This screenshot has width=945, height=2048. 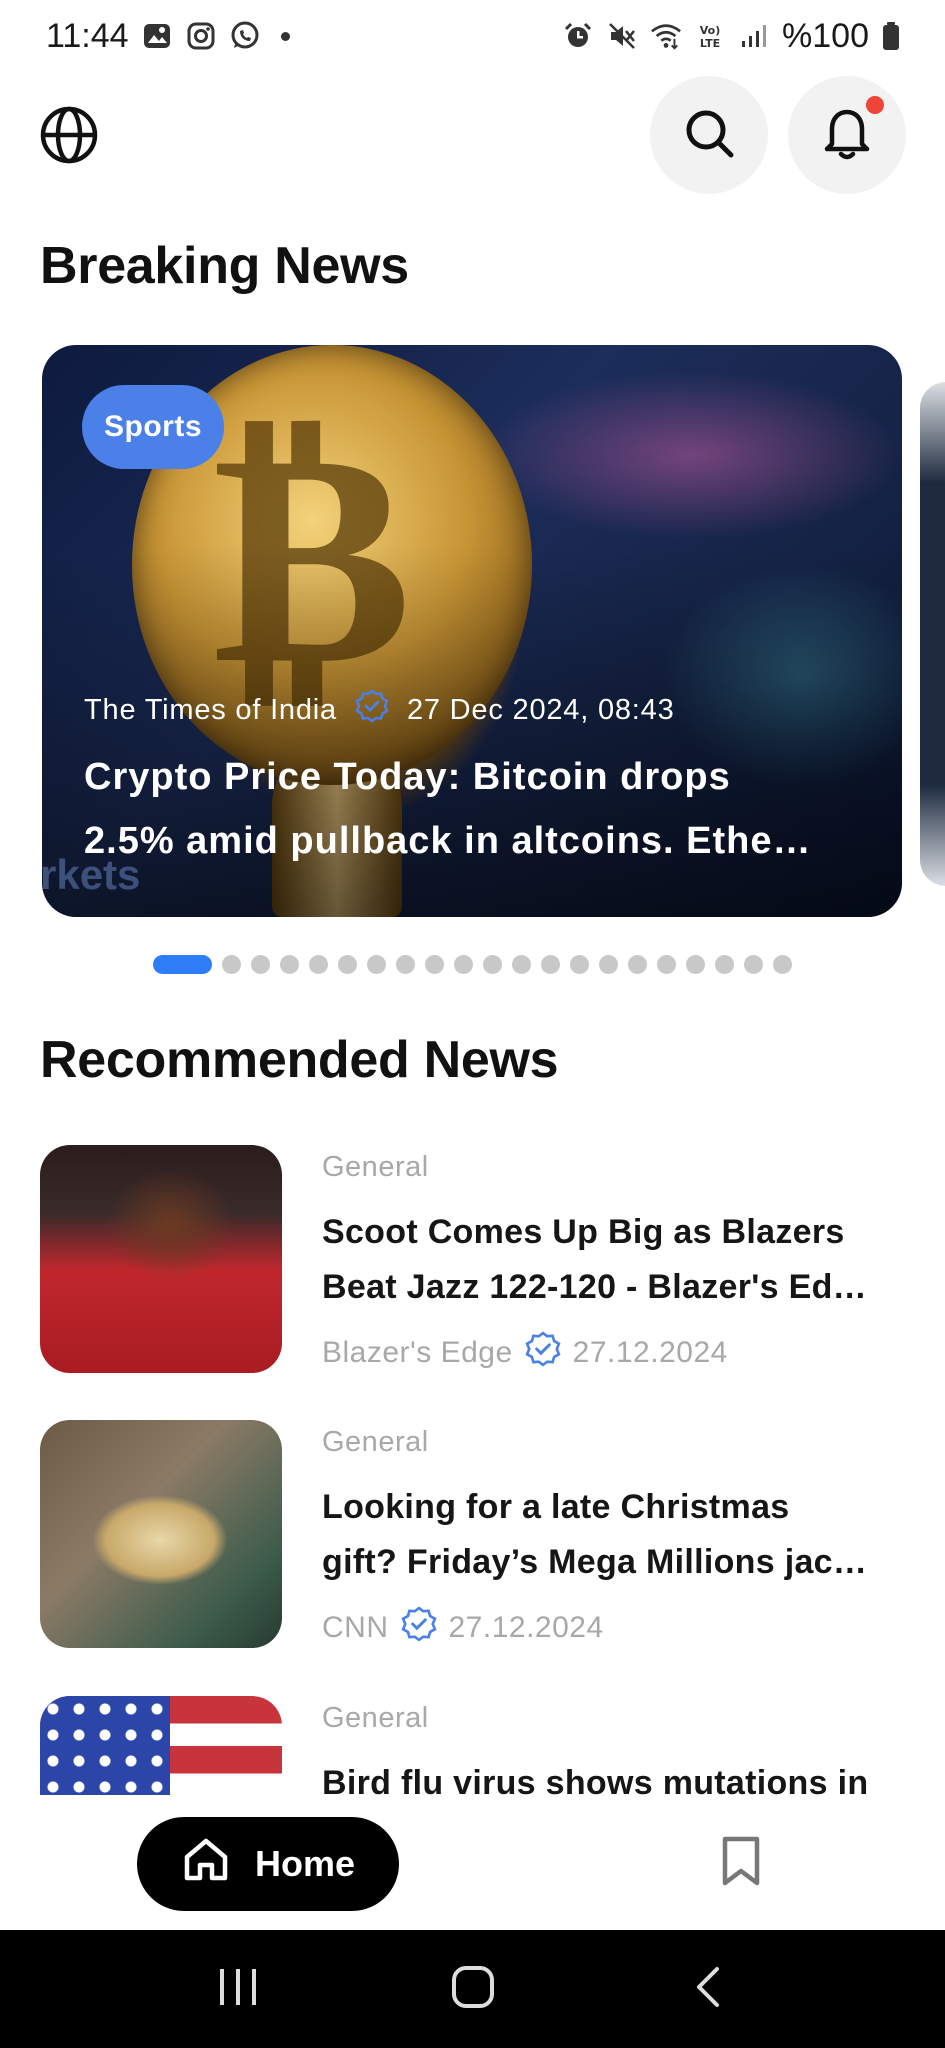 What do you see at coordinates (932, 634) in the screenshot?
I see `next-card-peek` at bounding box center [932, 634].